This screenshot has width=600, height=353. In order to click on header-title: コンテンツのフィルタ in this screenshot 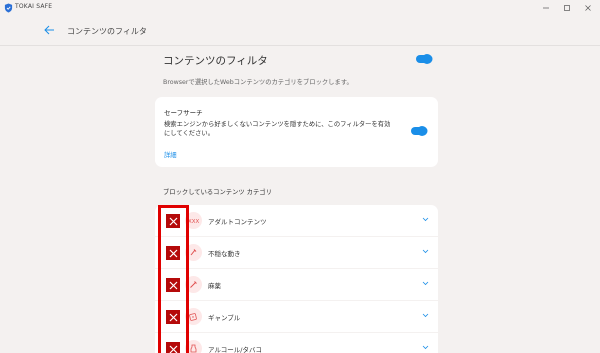, I will do `click(107, 31)`.